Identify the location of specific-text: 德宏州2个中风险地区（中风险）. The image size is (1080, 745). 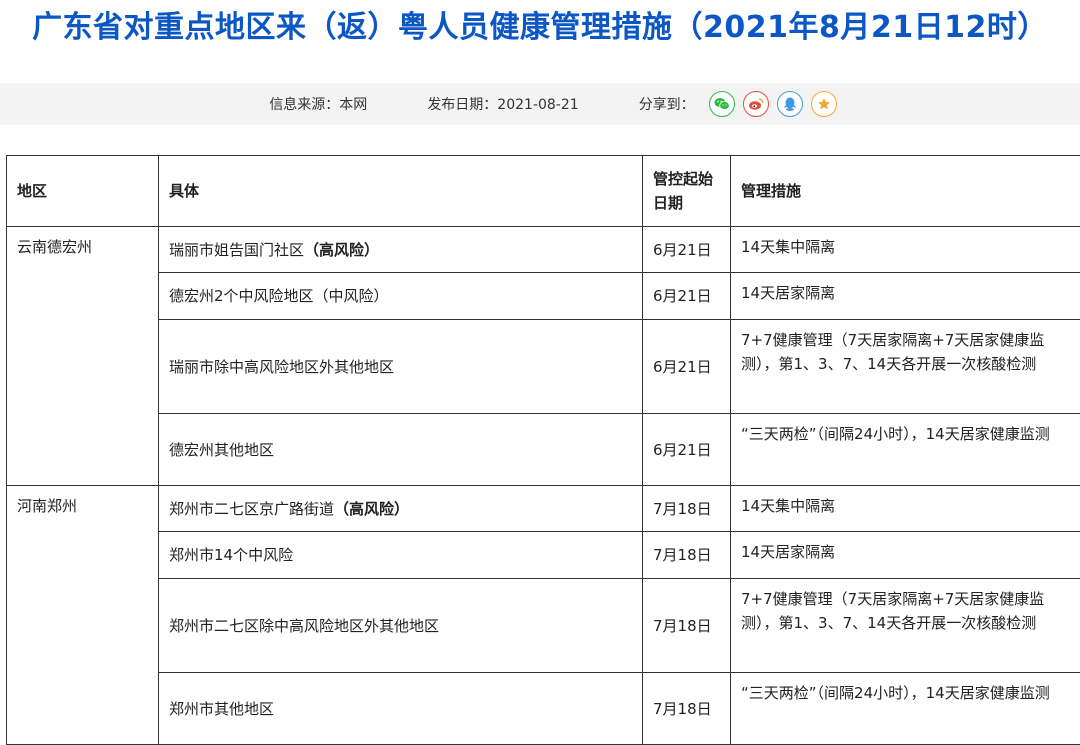
(279, 296).